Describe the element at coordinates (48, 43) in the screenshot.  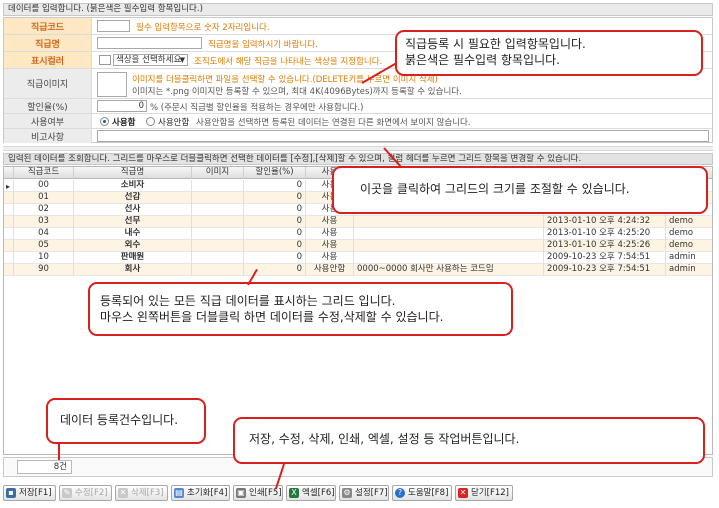
I see `label-name: 직급명` at that location.